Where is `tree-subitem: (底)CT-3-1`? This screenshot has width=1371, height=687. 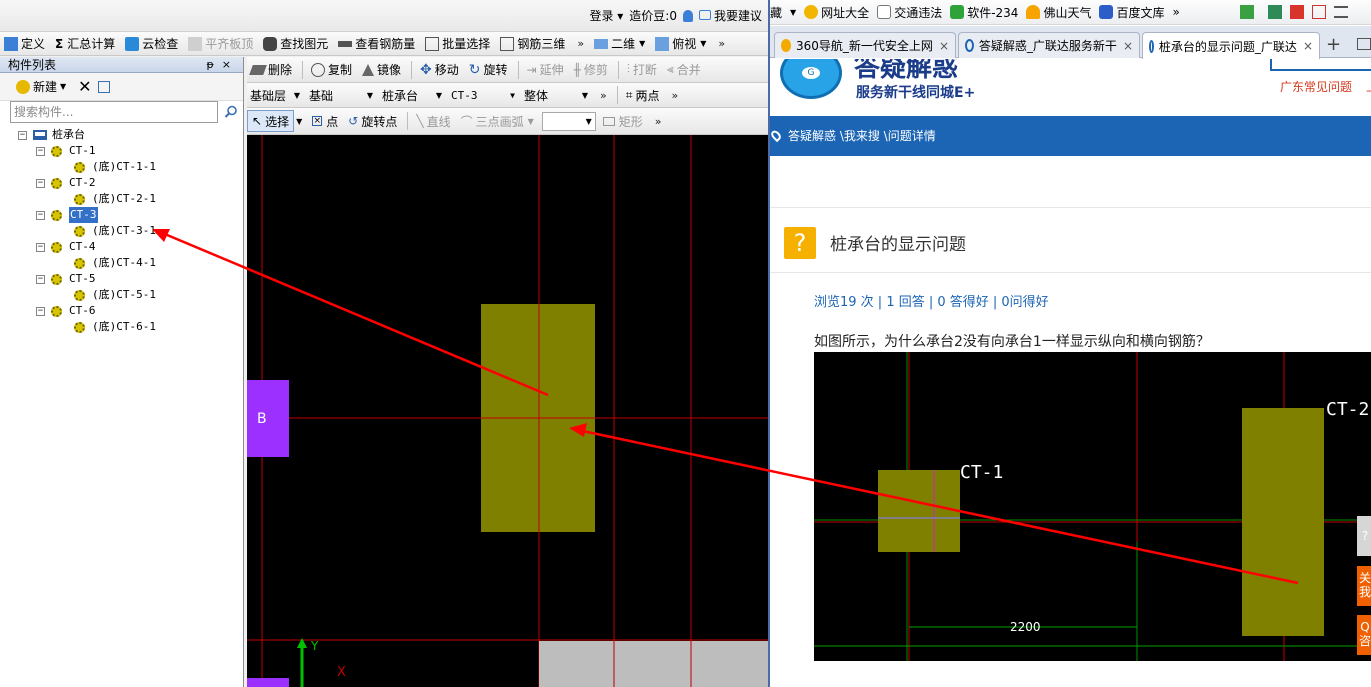
tree-subitem: (底)CT-3-1 is located at coordinates (115, 231).